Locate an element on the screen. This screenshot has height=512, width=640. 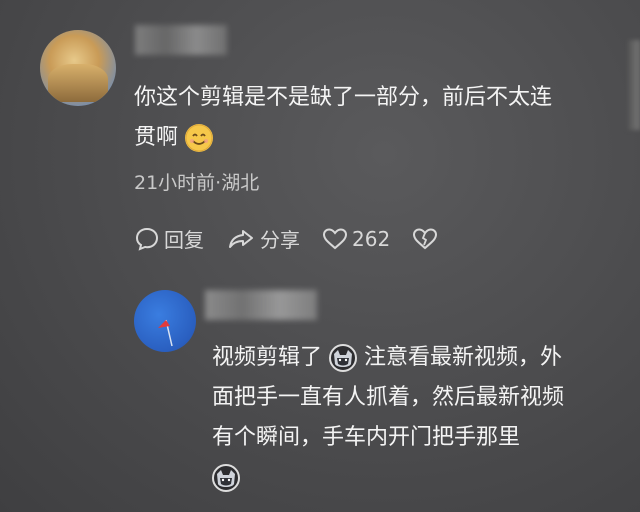
reply-avatar is located at coordinates (165, 321).